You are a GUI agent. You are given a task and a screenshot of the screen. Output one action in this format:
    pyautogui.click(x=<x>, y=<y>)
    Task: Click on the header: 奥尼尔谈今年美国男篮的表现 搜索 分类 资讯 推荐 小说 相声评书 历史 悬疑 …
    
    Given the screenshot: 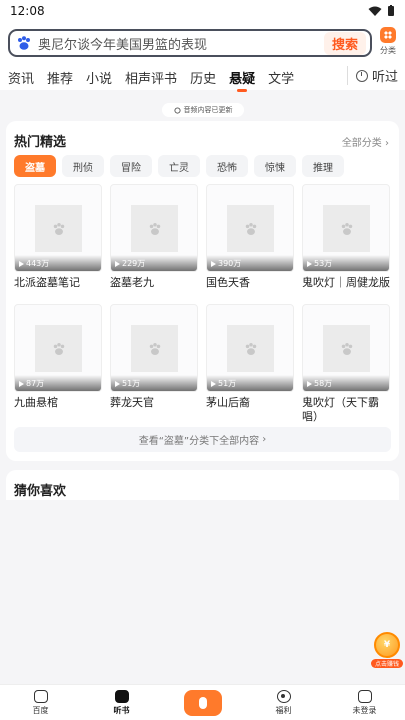 What is the action you would take?
    pyautogui.click(x=202, y=57)
    